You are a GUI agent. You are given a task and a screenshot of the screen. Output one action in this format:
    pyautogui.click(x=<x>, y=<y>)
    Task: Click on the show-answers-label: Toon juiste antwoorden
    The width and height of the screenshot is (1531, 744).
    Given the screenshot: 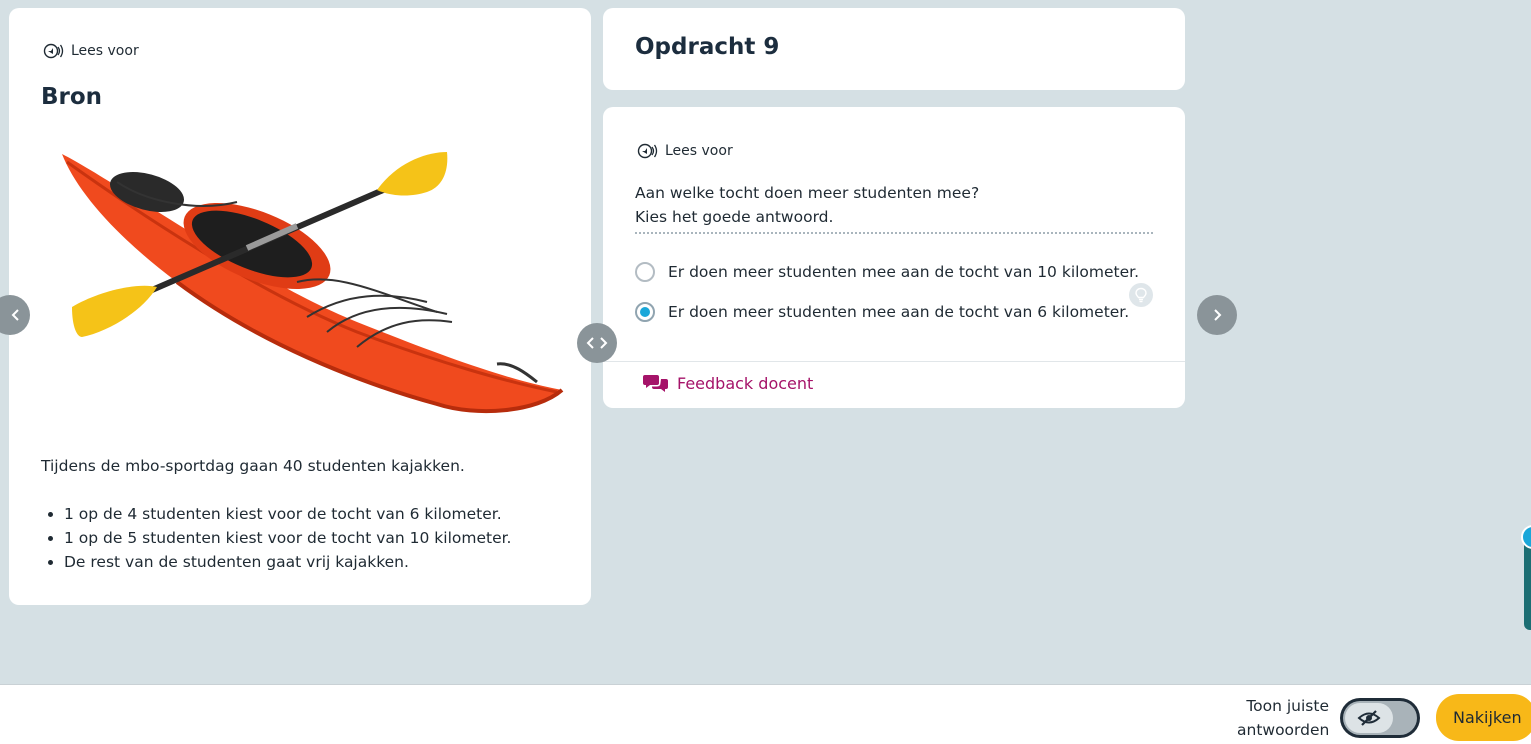 What is the action you would take?
    pyautogui.click(x=1283, y=718)
    